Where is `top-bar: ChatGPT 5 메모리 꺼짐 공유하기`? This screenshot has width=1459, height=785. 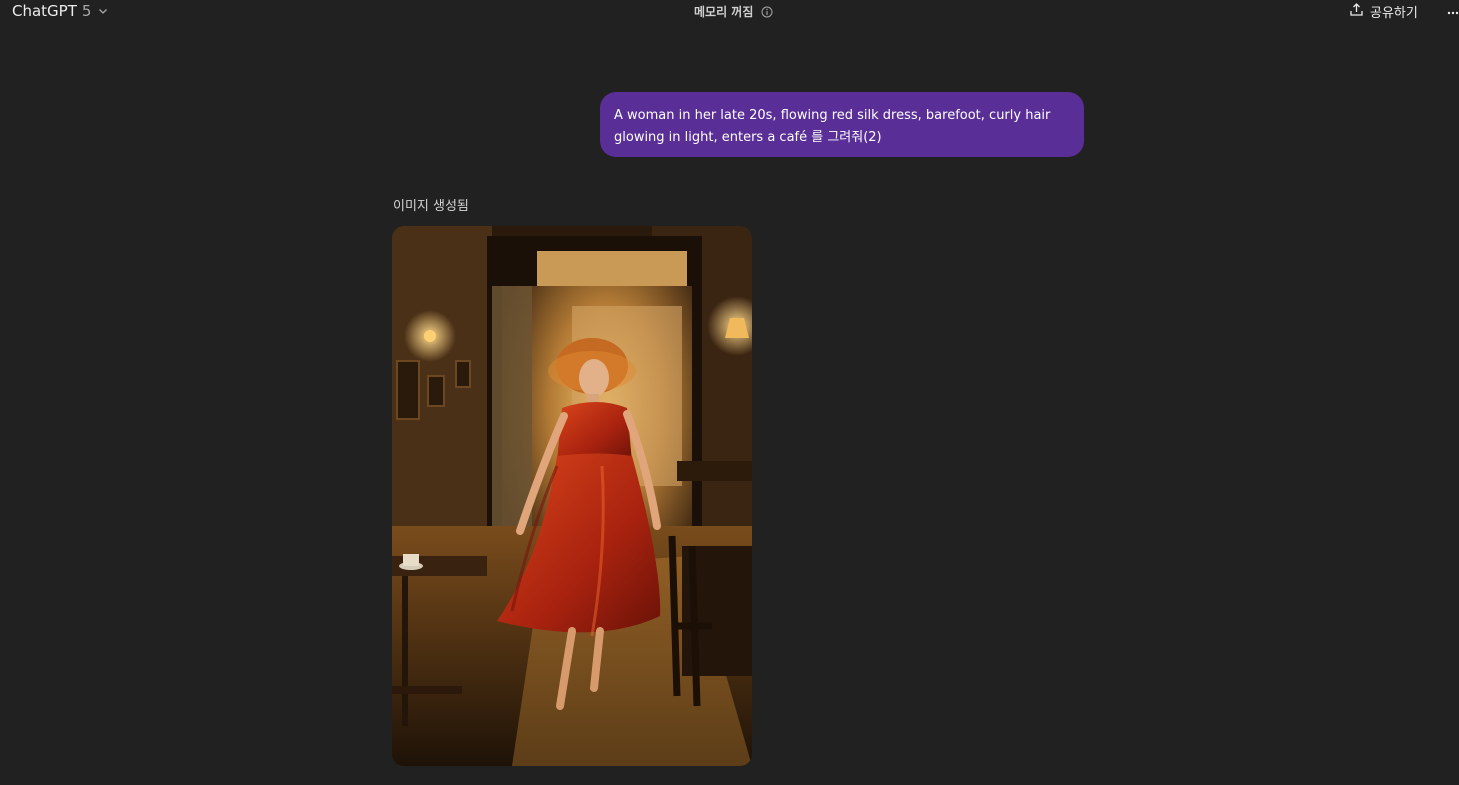 top-bar: ChatGPT 5 메모리 꺼짐 공유하기 is located at coordinates (729, 12).